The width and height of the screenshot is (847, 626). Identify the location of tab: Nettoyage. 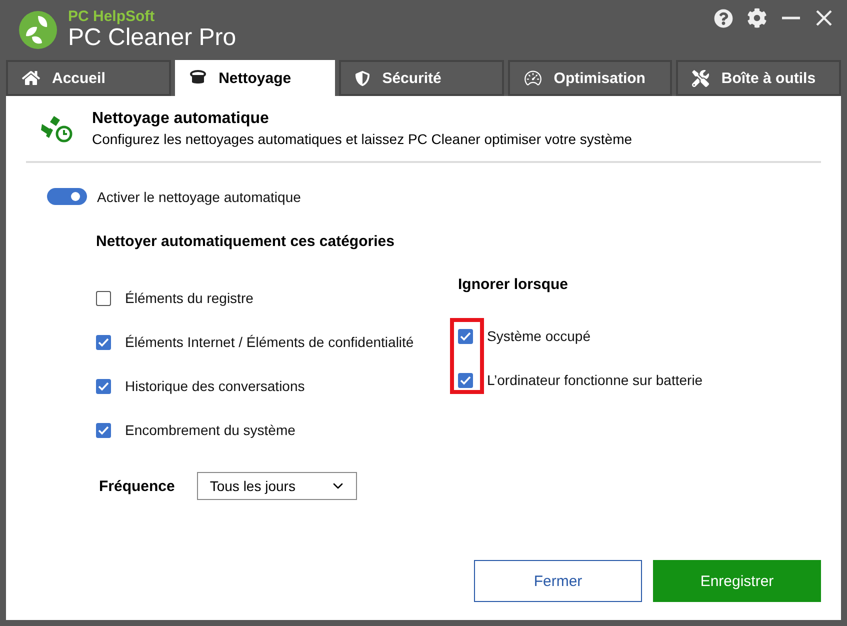
(255, 78).